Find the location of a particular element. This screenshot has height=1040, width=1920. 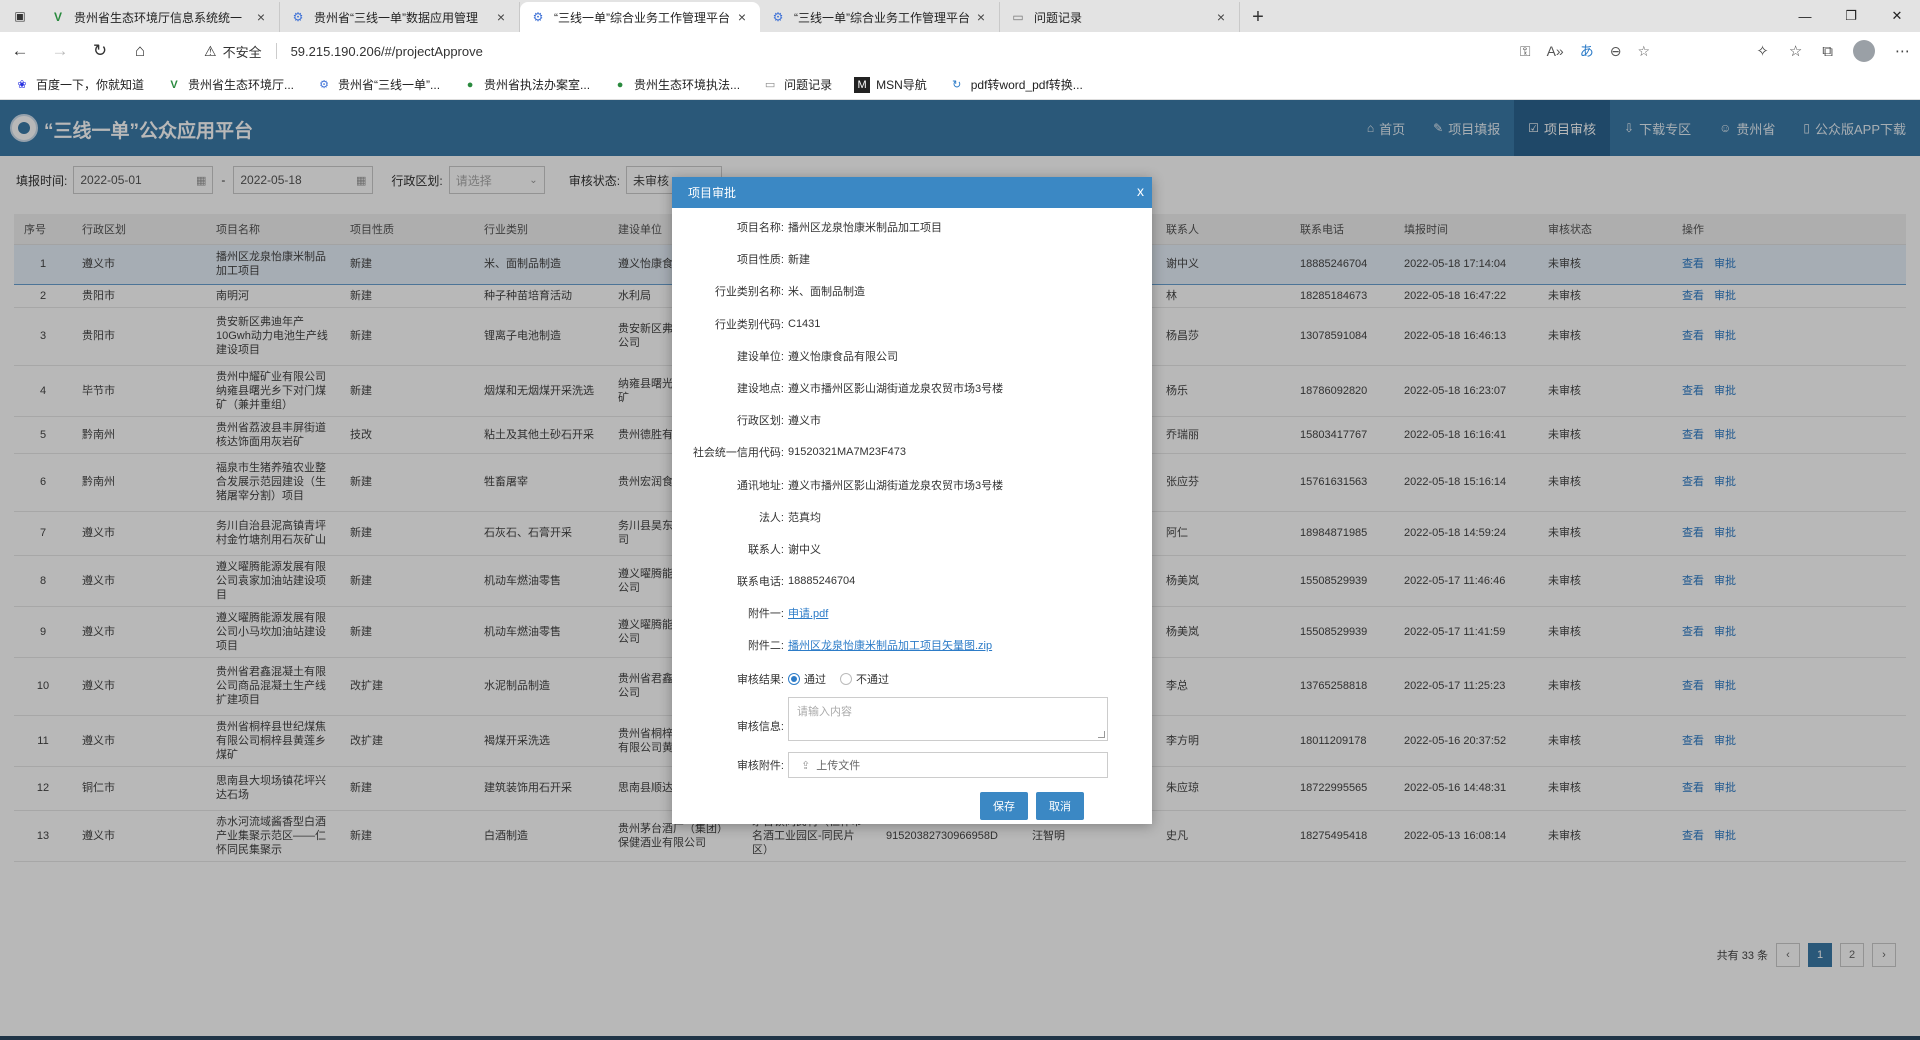

warning-icon: ⚠ is located at coordinates (210, 50).